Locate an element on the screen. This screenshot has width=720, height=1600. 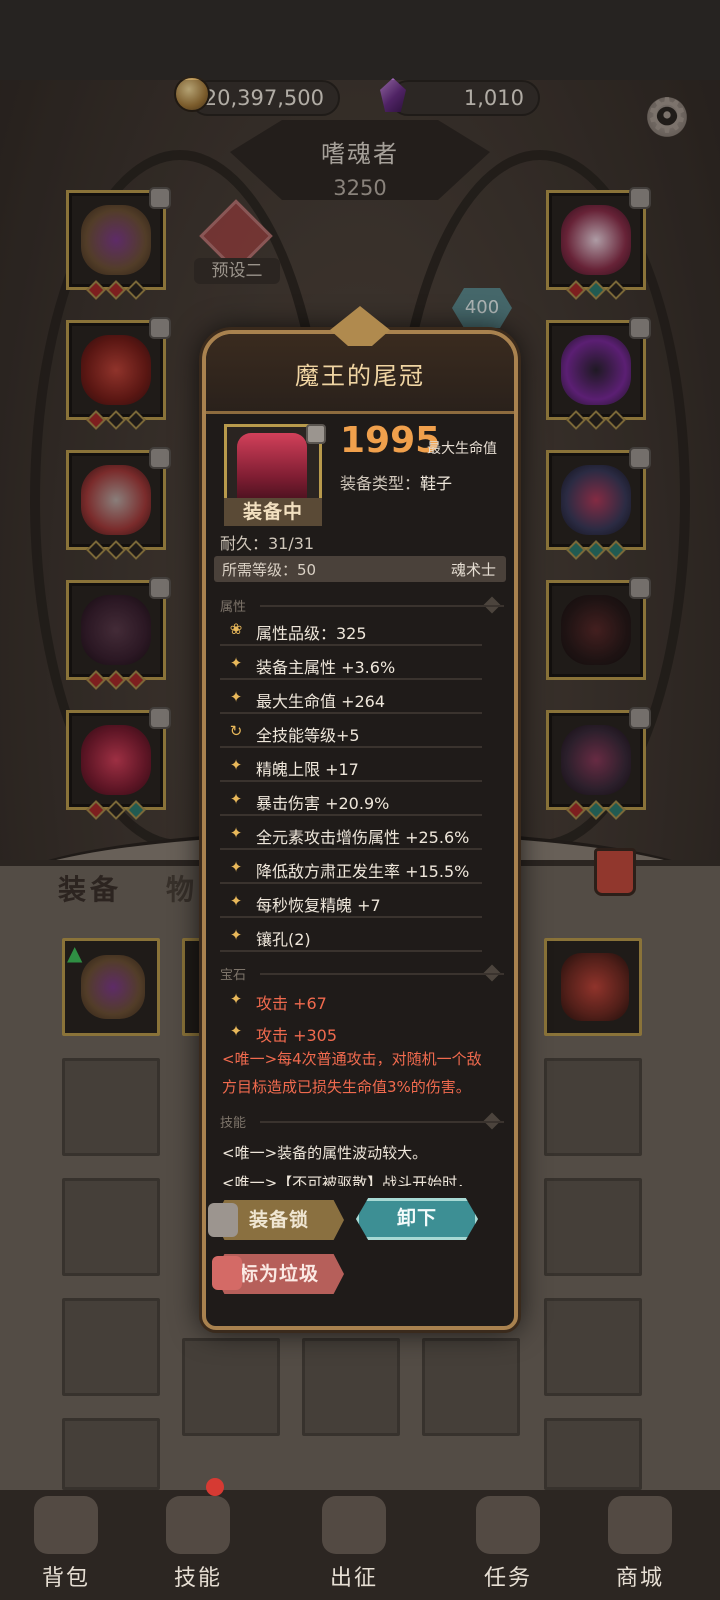
attribute-text: 降低敌方肃正发生率 +15.5% is located at coordinates (363, 871).